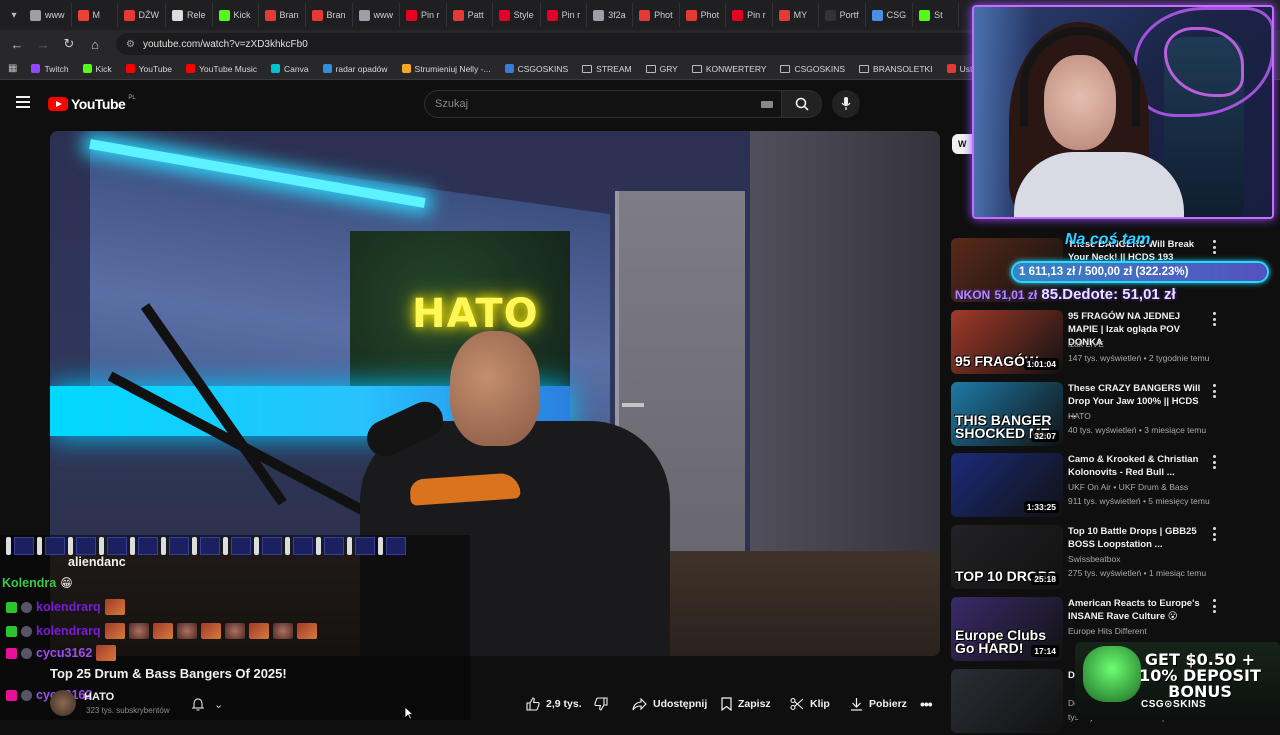  Describe the element at coordinates (23, 103) in the screenshot. I see `menu-icon` at that location.